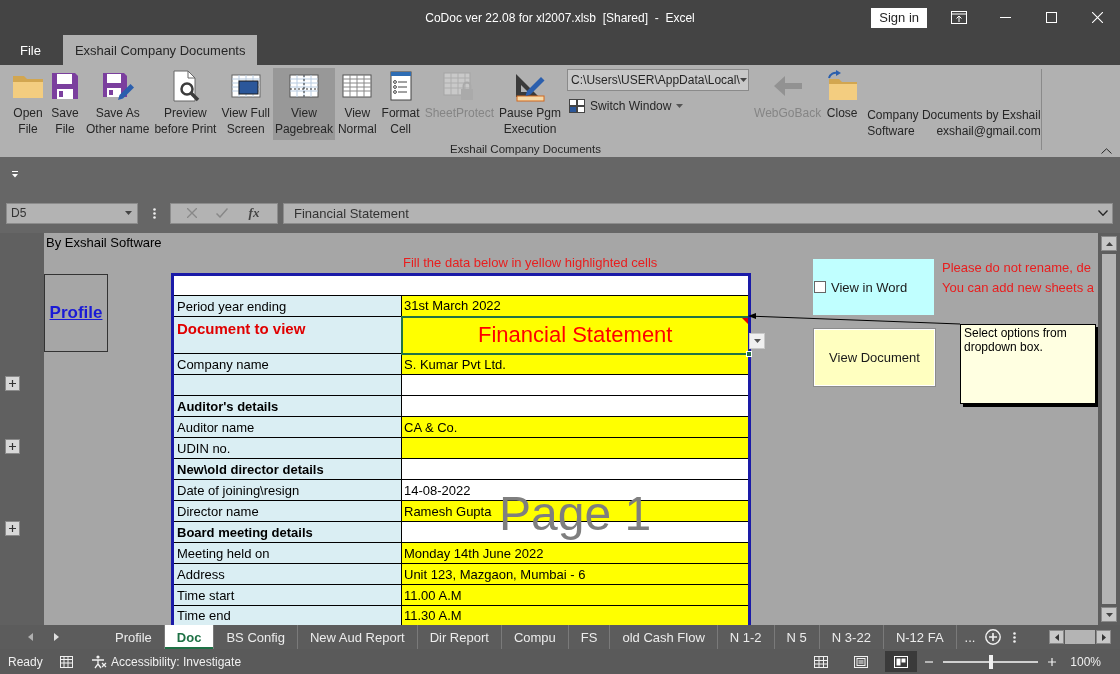  Describe the element at coordinates (400, 104) in the screenshot. I see `ribbon-button: Format Cell` at that location.